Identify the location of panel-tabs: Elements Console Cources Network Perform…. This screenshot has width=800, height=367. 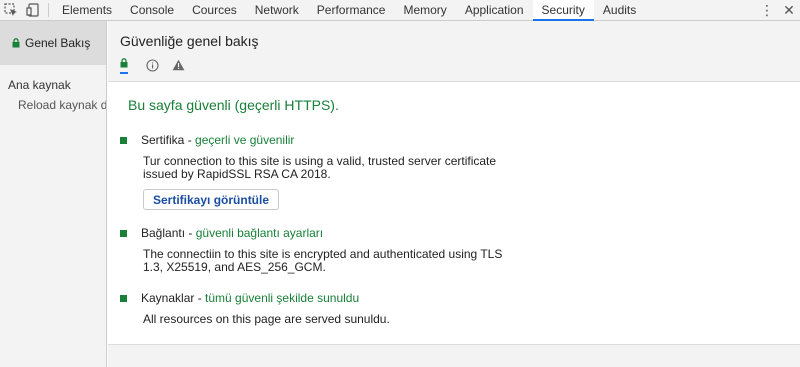
(349, 10).